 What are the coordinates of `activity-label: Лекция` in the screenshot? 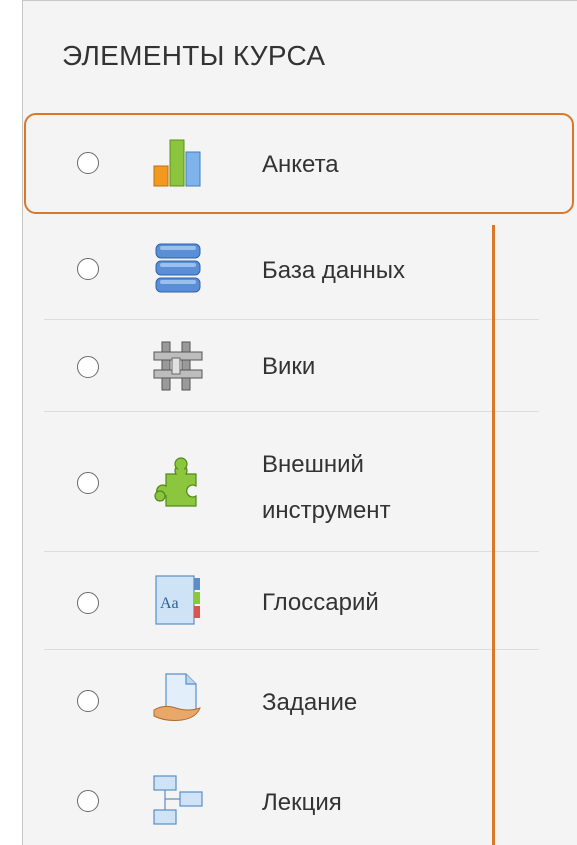 It's located at (302, 802).